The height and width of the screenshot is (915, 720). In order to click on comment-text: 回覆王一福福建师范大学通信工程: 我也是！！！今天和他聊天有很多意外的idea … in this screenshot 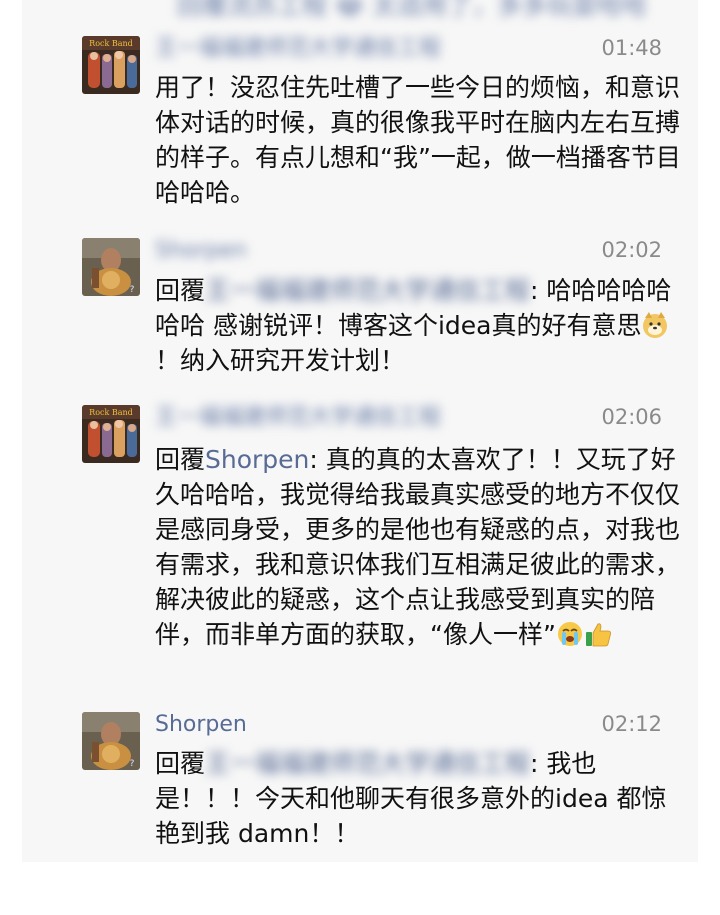, I will do `click(420, 798)`.